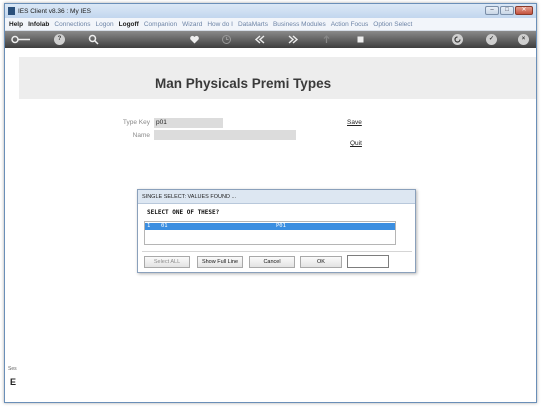  I want to click on menu-help: Help, so click(16, 24).